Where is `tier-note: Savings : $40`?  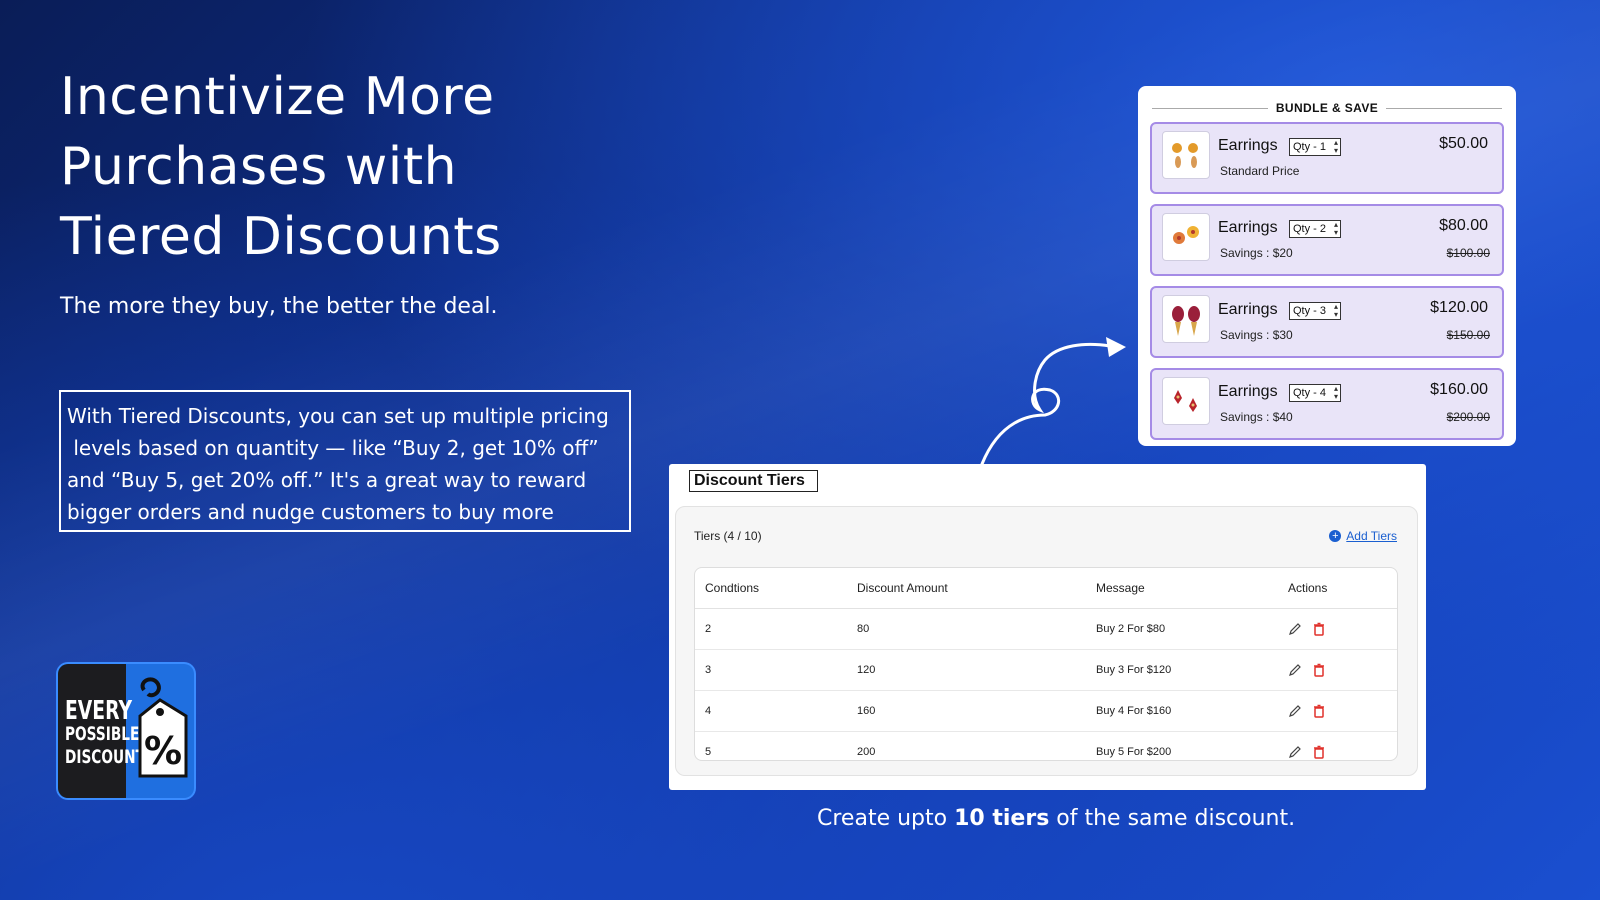
tier-note: Savings : $40 is located at coordinates (1256, 417).